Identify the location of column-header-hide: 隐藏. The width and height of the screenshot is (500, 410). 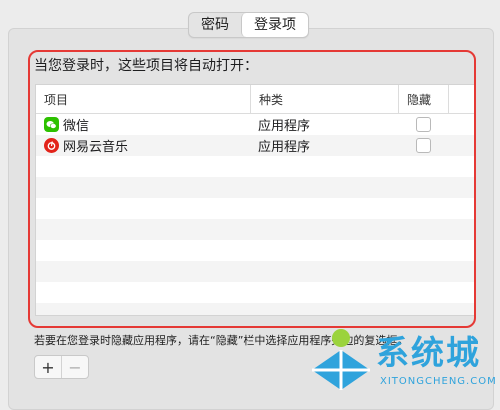
(423, 99).